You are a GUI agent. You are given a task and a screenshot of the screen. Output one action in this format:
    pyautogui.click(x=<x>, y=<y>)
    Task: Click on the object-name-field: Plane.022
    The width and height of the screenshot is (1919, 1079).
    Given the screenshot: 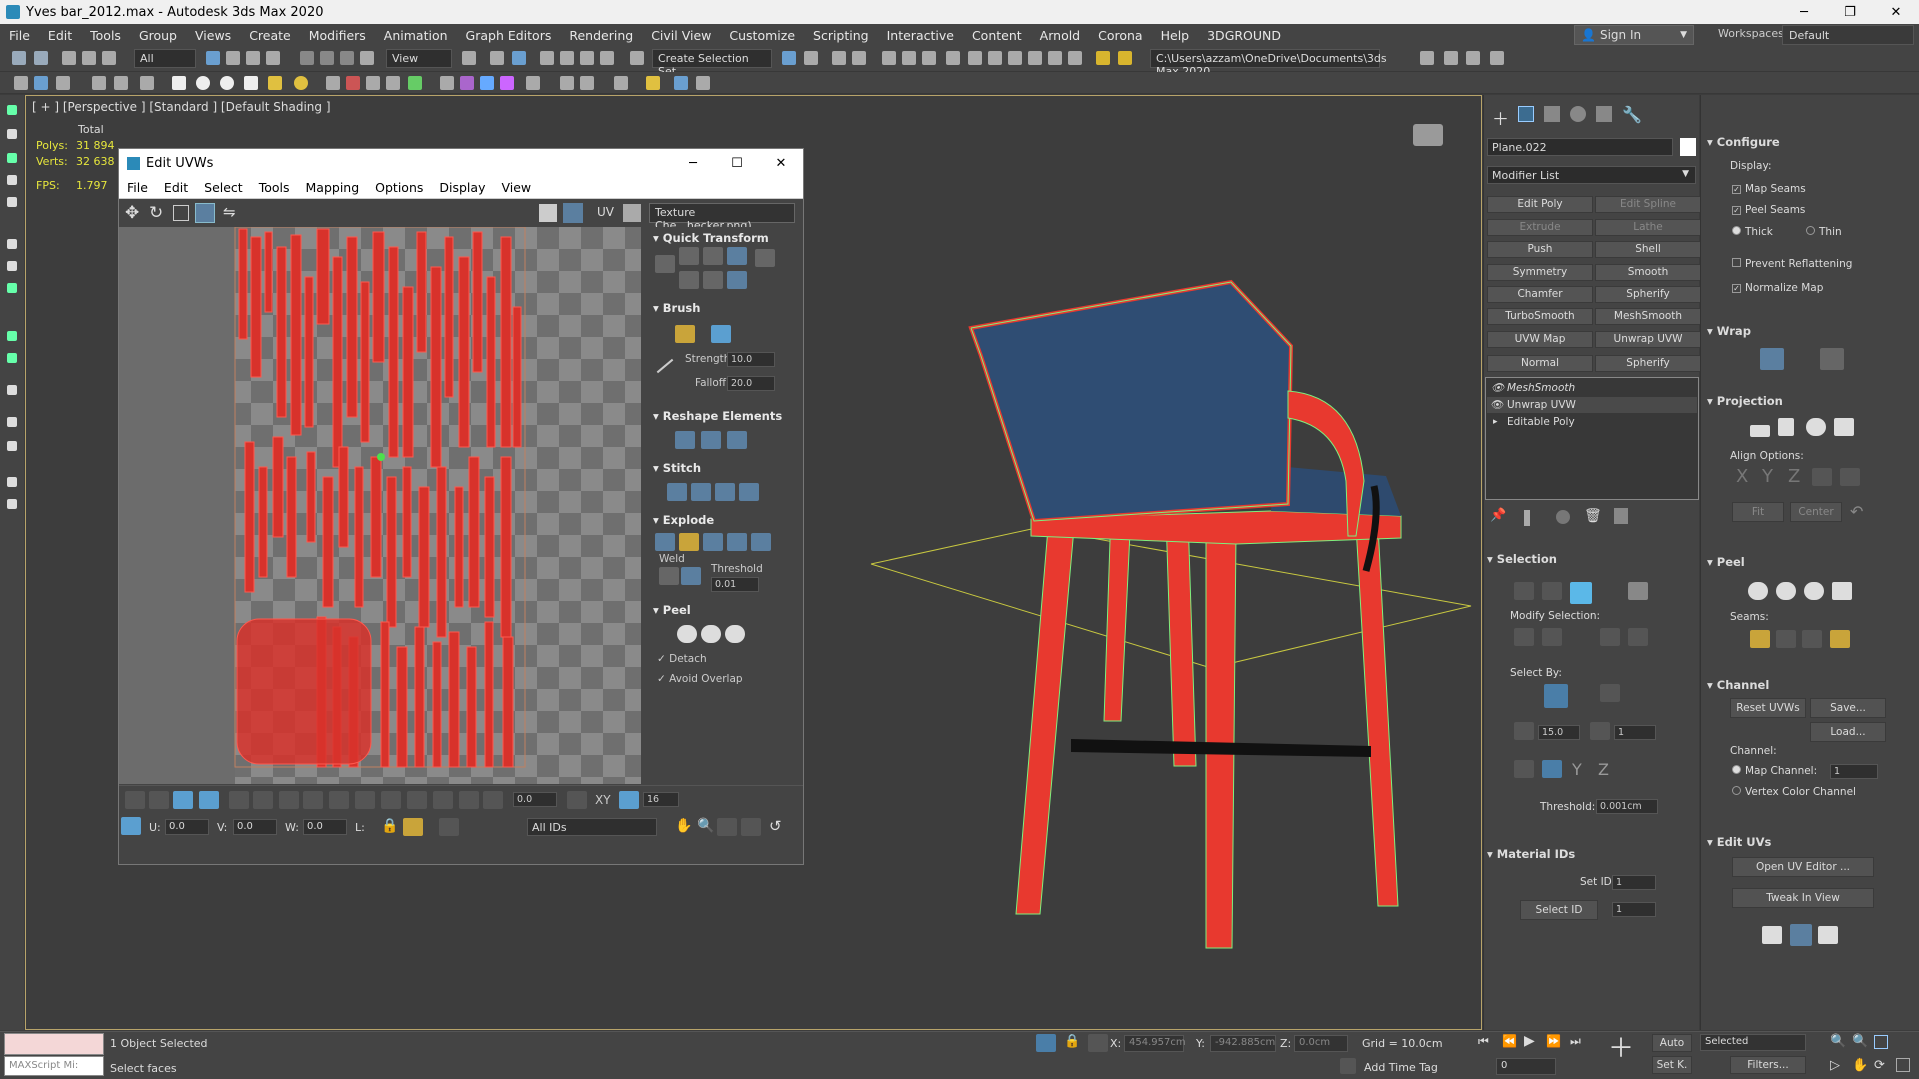 What is the action you would take?
    pyautogui.click(x=1580, y=147)
    